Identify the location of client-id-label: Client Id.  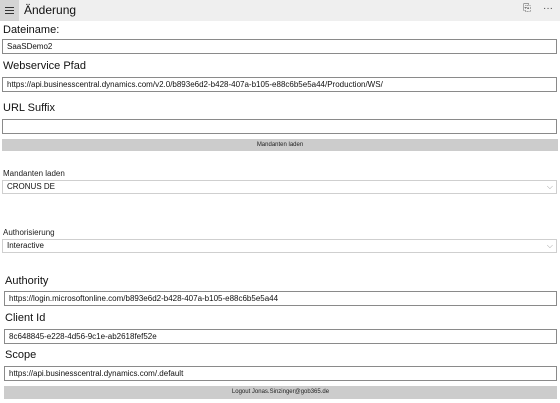
(25, 318).